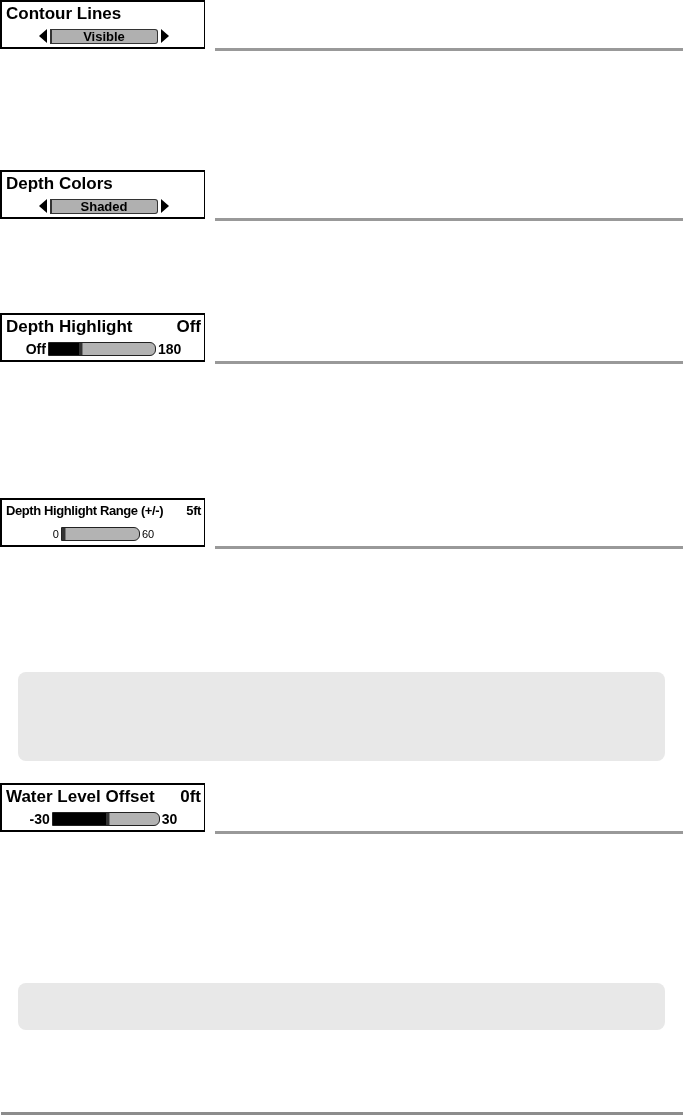  Describe the element at coordinates (80, 796) in the screenshot. I see `menu-title: Water Level Offset` at that location.